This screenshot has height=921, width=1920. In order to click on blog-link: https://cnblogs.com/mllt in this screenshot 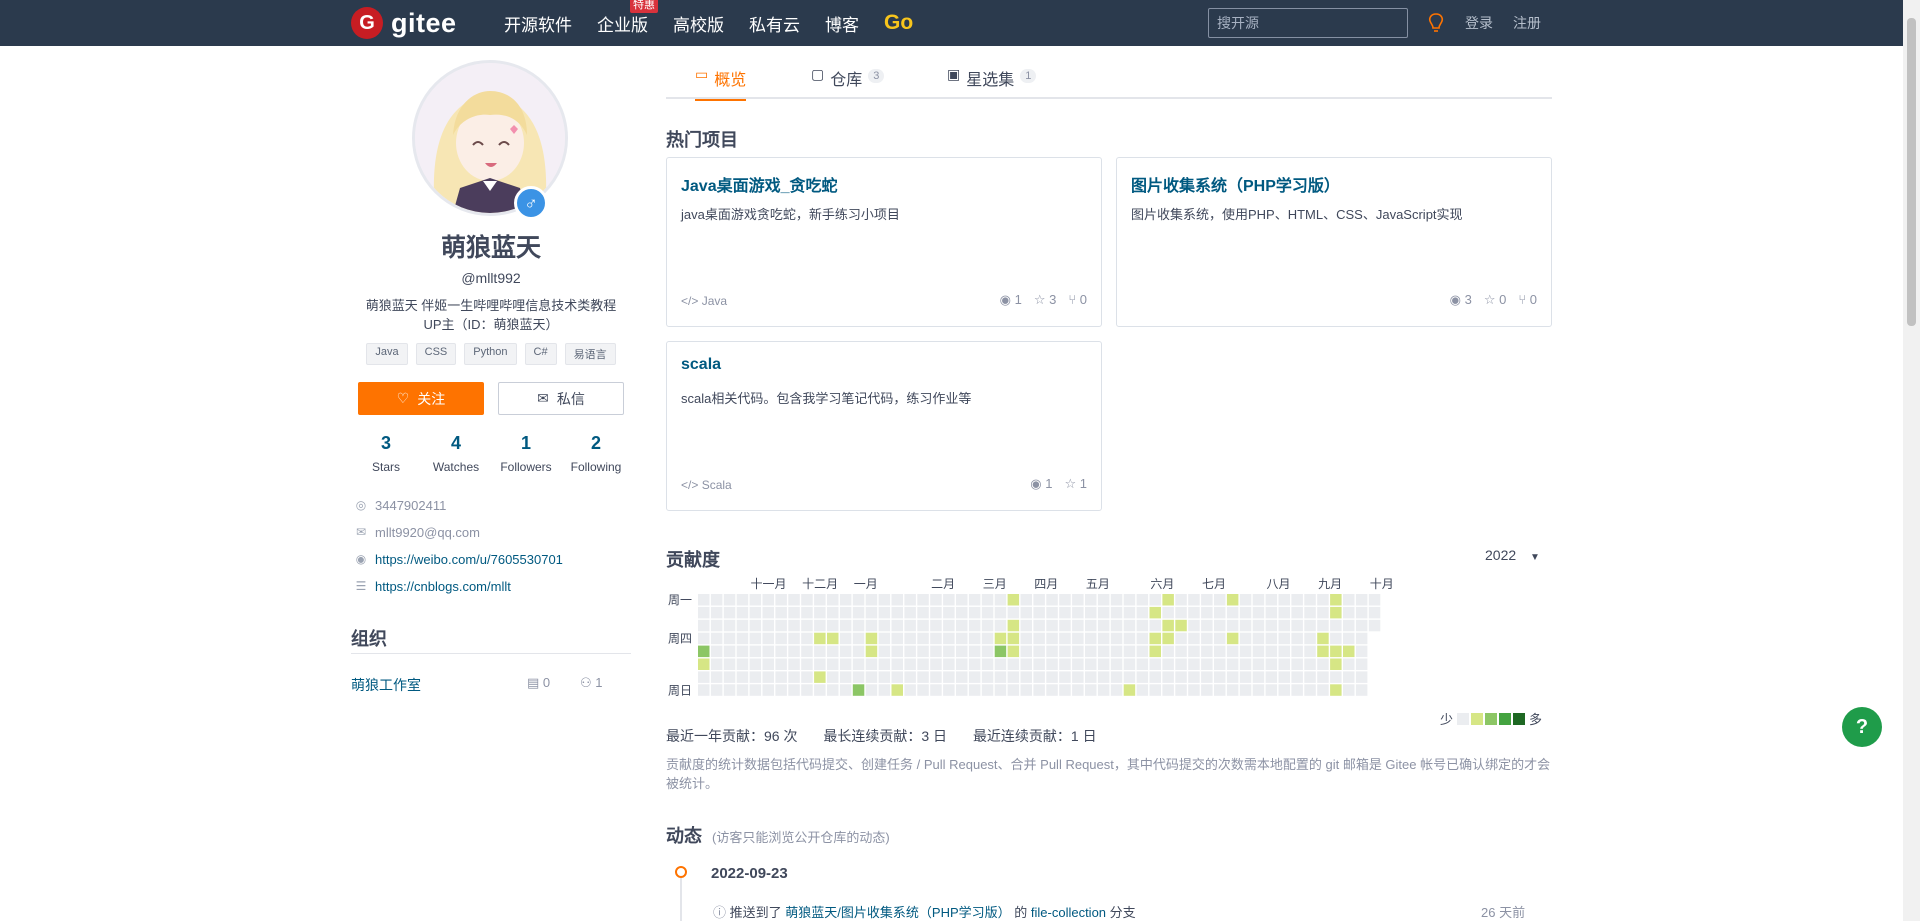, I will do `click(443, 586)`.